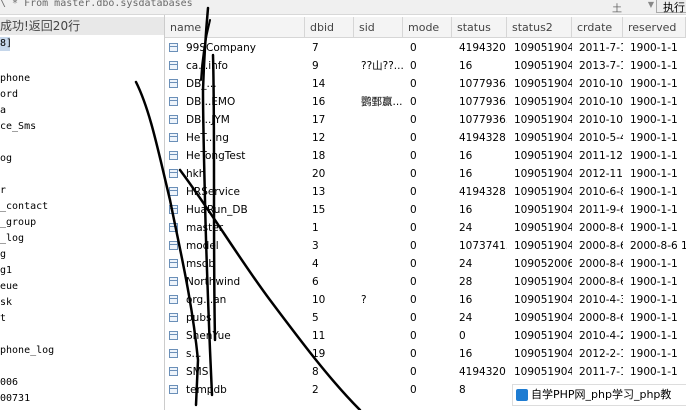 Image resolution: width=686 pixels, height=410 pixels. Describe the element at coordinates (479, 336) in the screenshot. I see `cell-status: 0` at that location.